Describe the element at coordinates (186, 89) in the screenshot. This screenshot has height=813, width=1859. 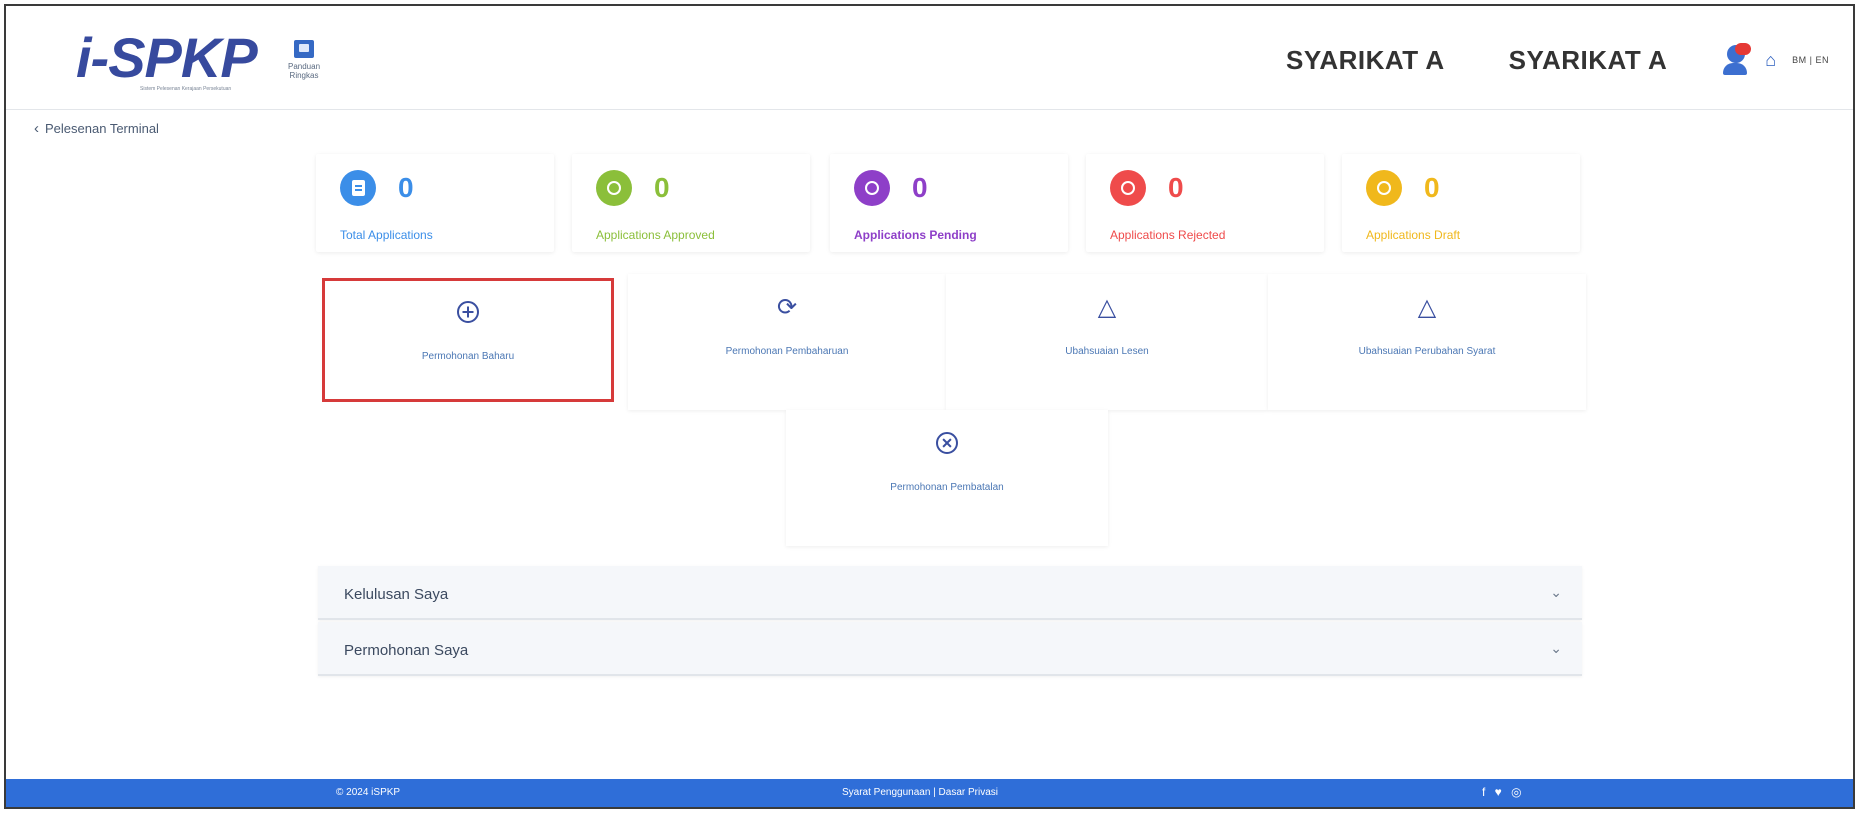
I see `logo-tagline: Sistem Pelesenan Kerajaan Persekutuan` at that location.